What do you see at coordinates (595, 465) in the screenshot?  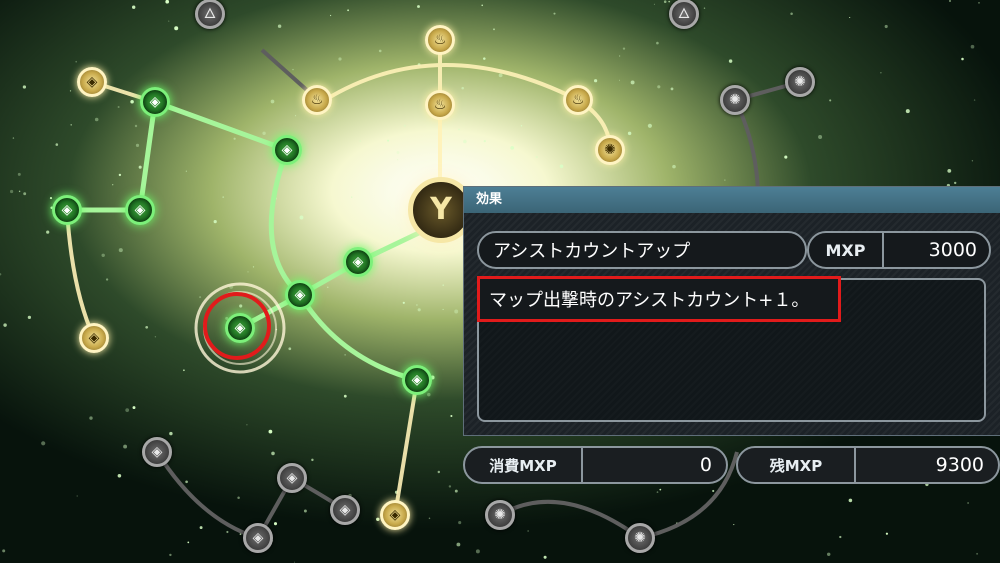 I see `used-mxp-field: 消費MXP 0` at bounding box center [595, 465].